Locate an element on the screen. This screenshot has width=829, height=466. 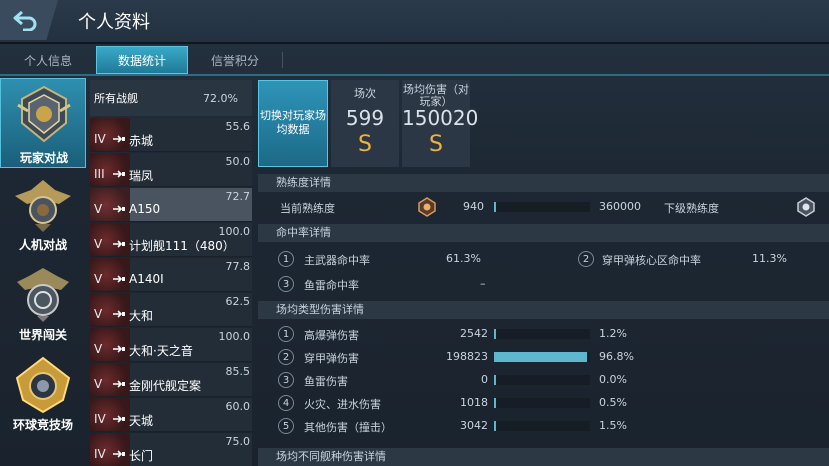
tab-bar: 个人信息 数据统计 信誉积分 is located at coordinates (414, 60).